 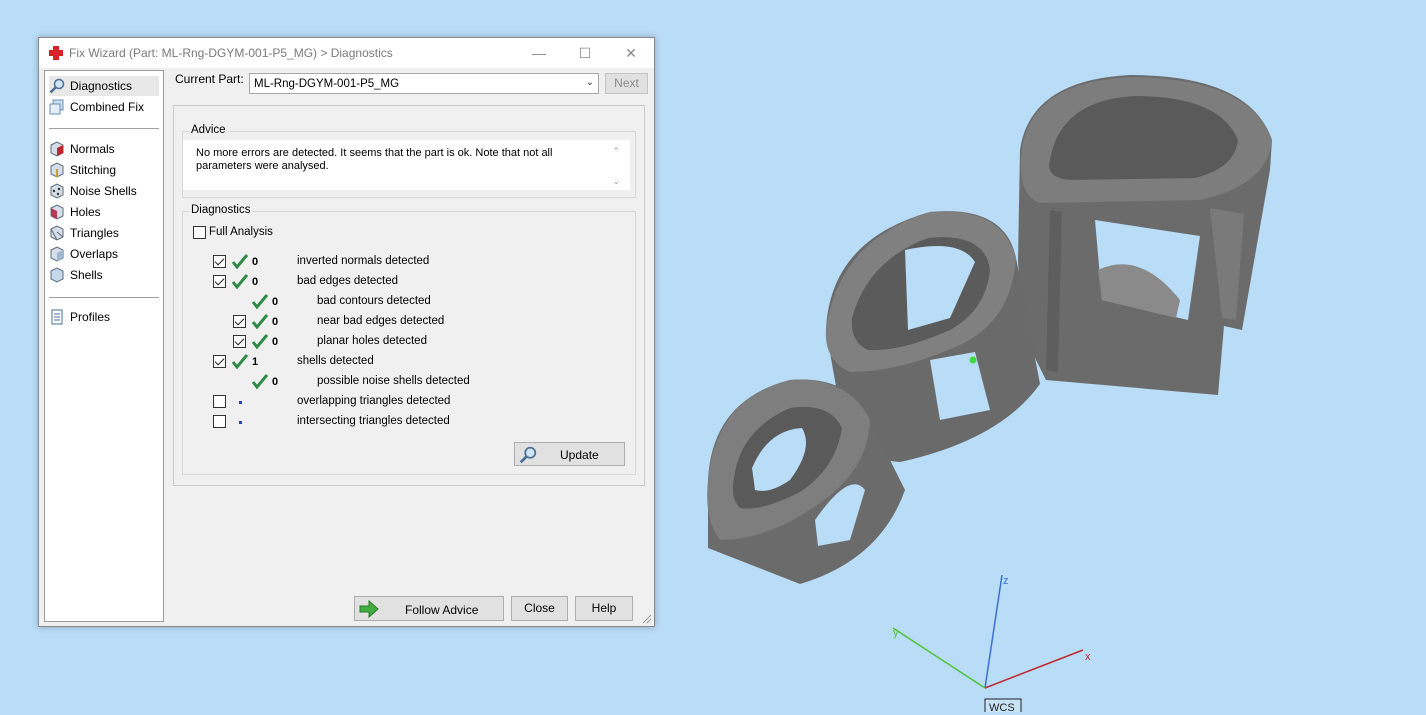 What do you see at coordinates (239, 341) in the screenshot?
I see `planar-holes-checkbox` at bounding box center [239, 341].